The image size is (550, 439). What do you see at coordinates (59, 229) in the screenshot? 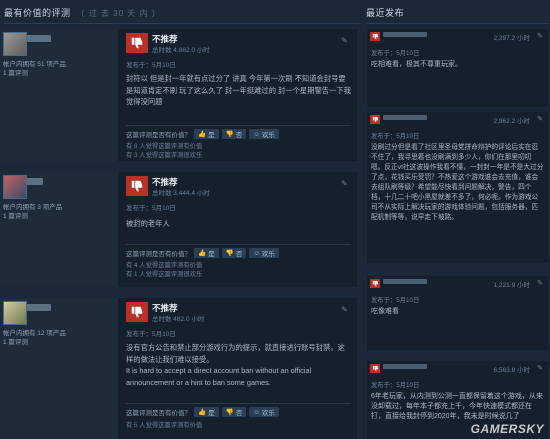
I see `review-user-panel: 帐户内拥有 3 项产品 1 篇评测` at bounding box center [59, 229].